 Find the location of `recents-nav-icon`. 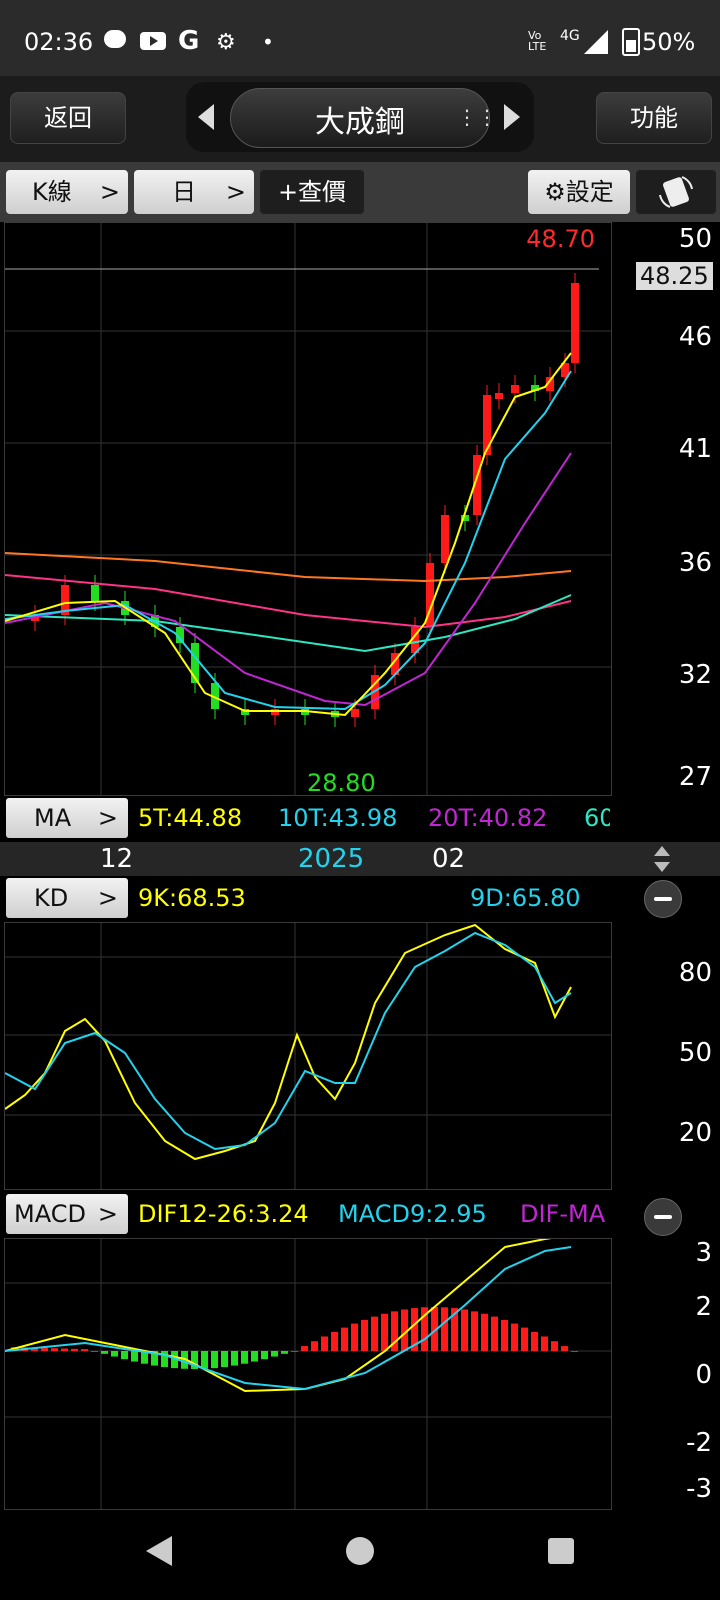

recents-nav-icon is located at coordinates (561, 1551).